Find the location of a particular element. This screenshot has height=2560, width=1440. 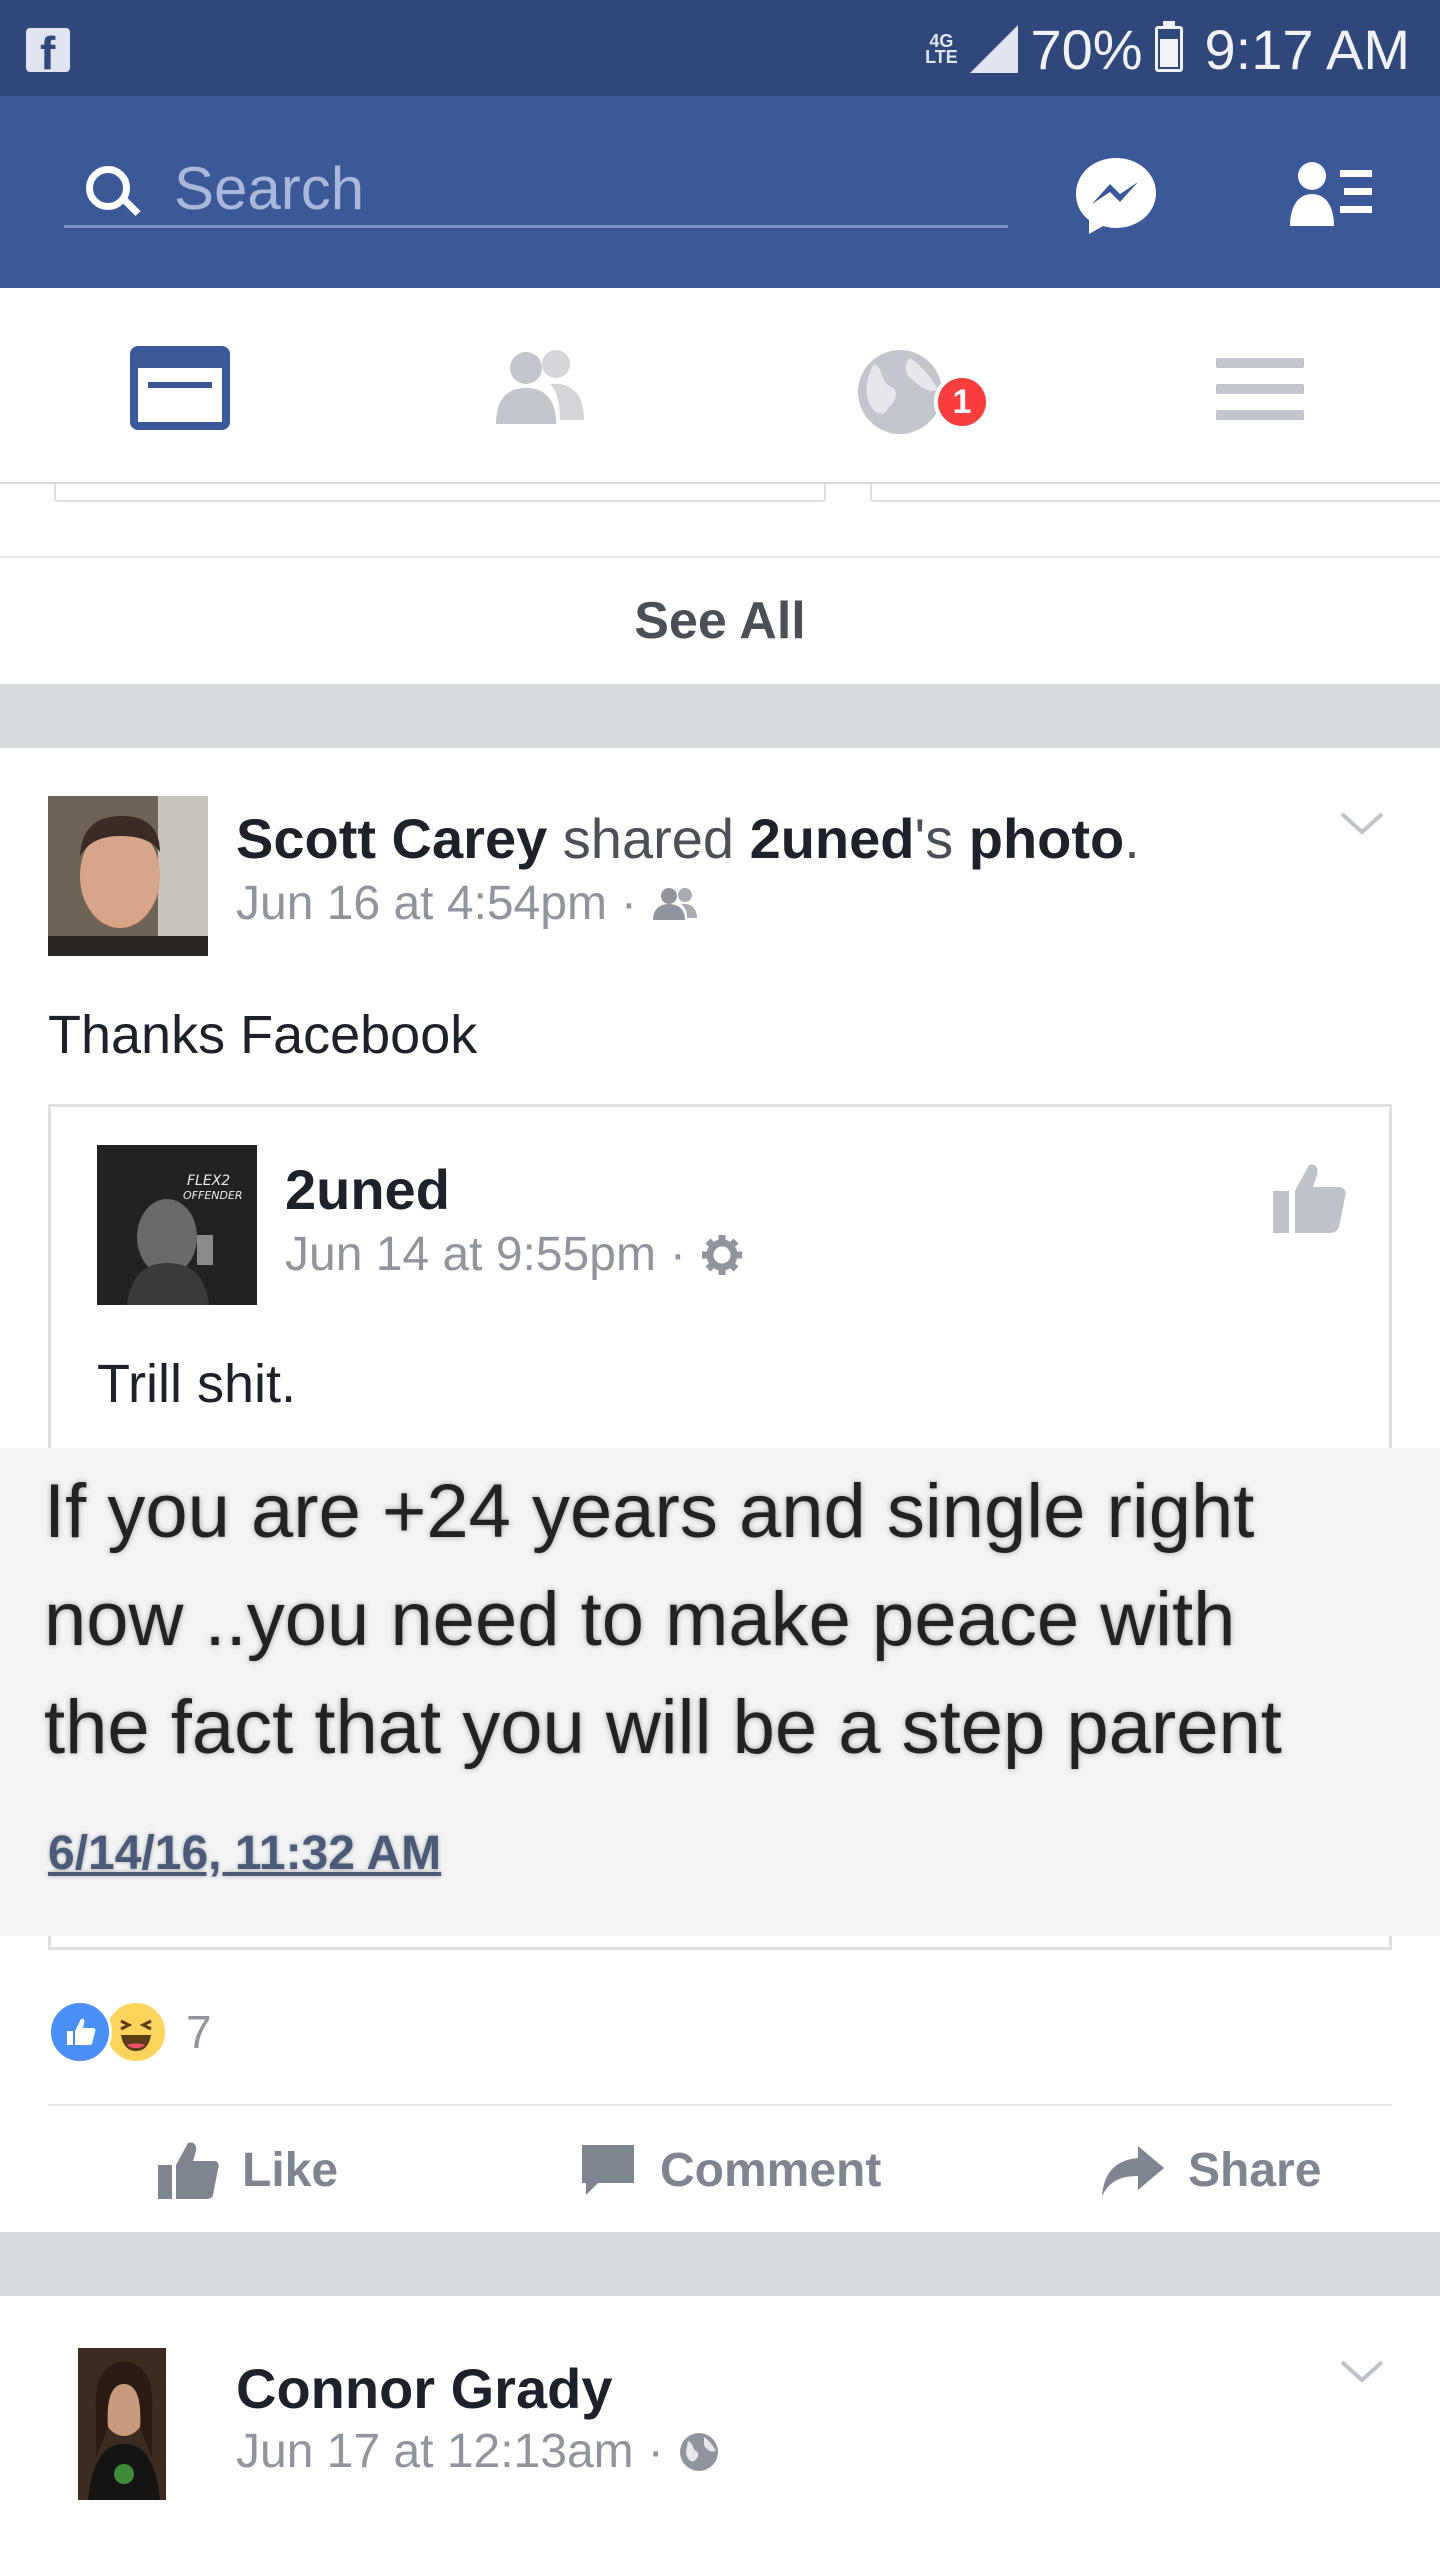

share-arrow-icon is located at coordinates (1133, 2171).